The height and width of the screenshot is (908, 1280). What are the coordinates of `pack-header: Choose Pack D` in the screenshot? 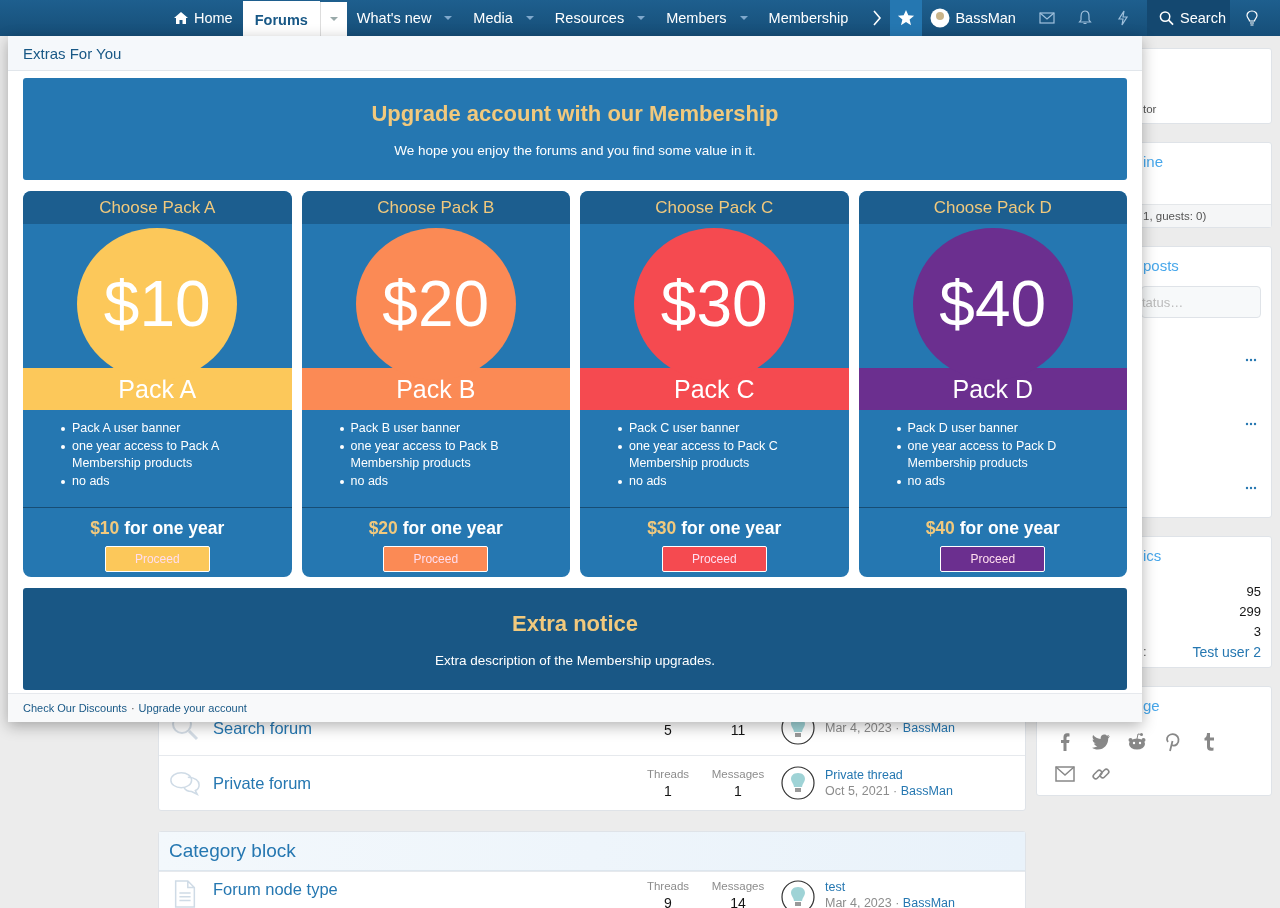 It's located at (992, 207).